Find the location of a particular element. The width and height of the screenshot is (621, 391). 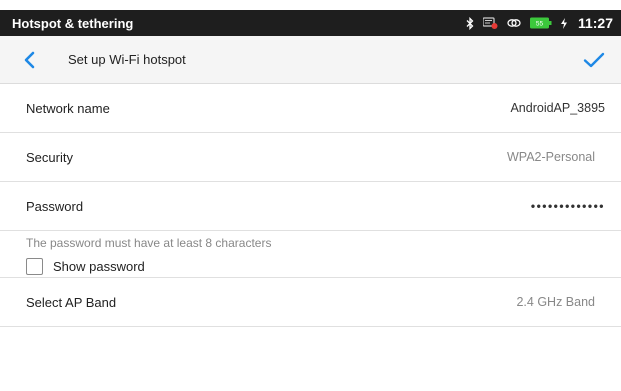

network-name-label: Network name is located at coordinates (68, 108).